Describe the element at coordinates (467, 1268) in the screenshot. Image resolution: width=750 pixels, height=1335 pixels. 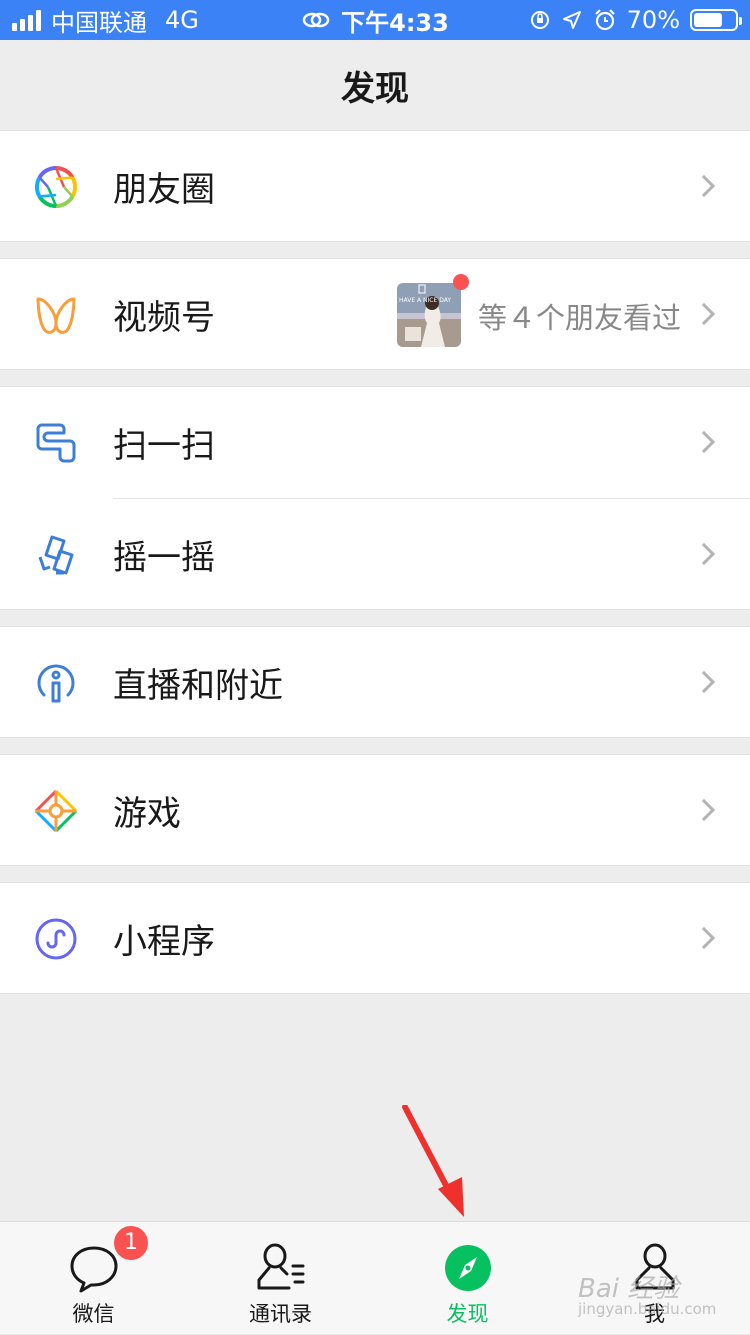
I see `discover-compass-icon` at that location.